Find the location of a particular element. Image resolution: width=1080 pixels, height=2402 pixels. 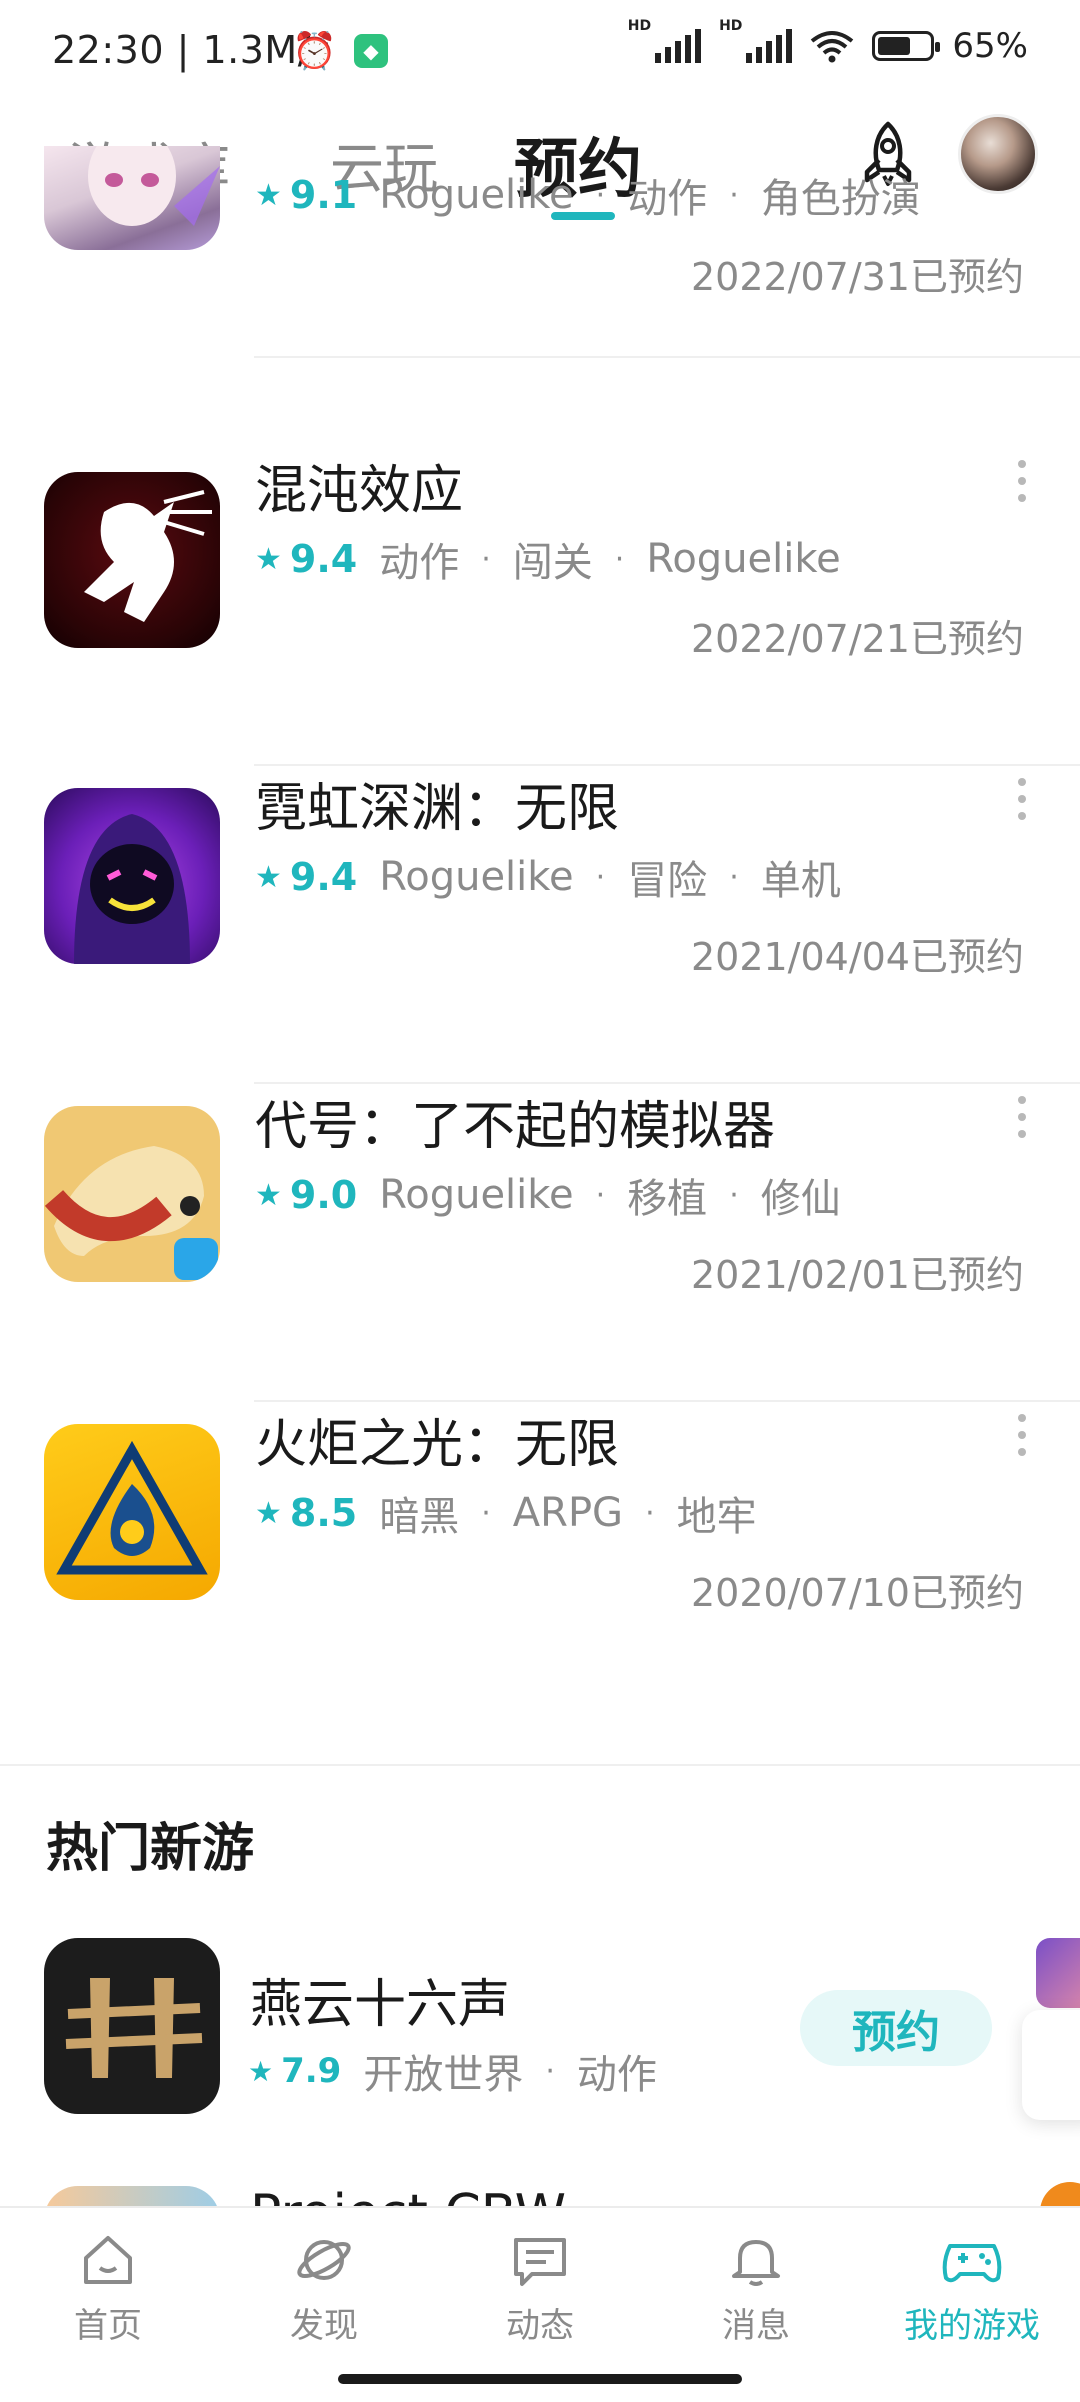

nav-messages: 消息 is located at coordinates (756, 2289).